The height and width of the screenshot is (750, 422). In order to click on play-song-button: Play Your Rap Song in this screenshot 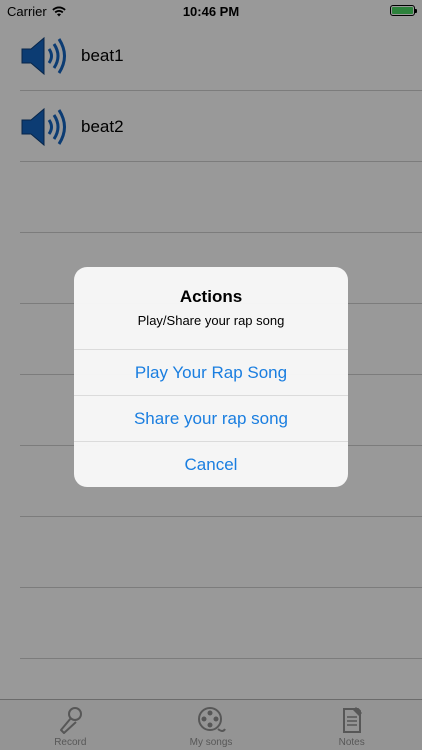, I will do `click(211, 372)`.